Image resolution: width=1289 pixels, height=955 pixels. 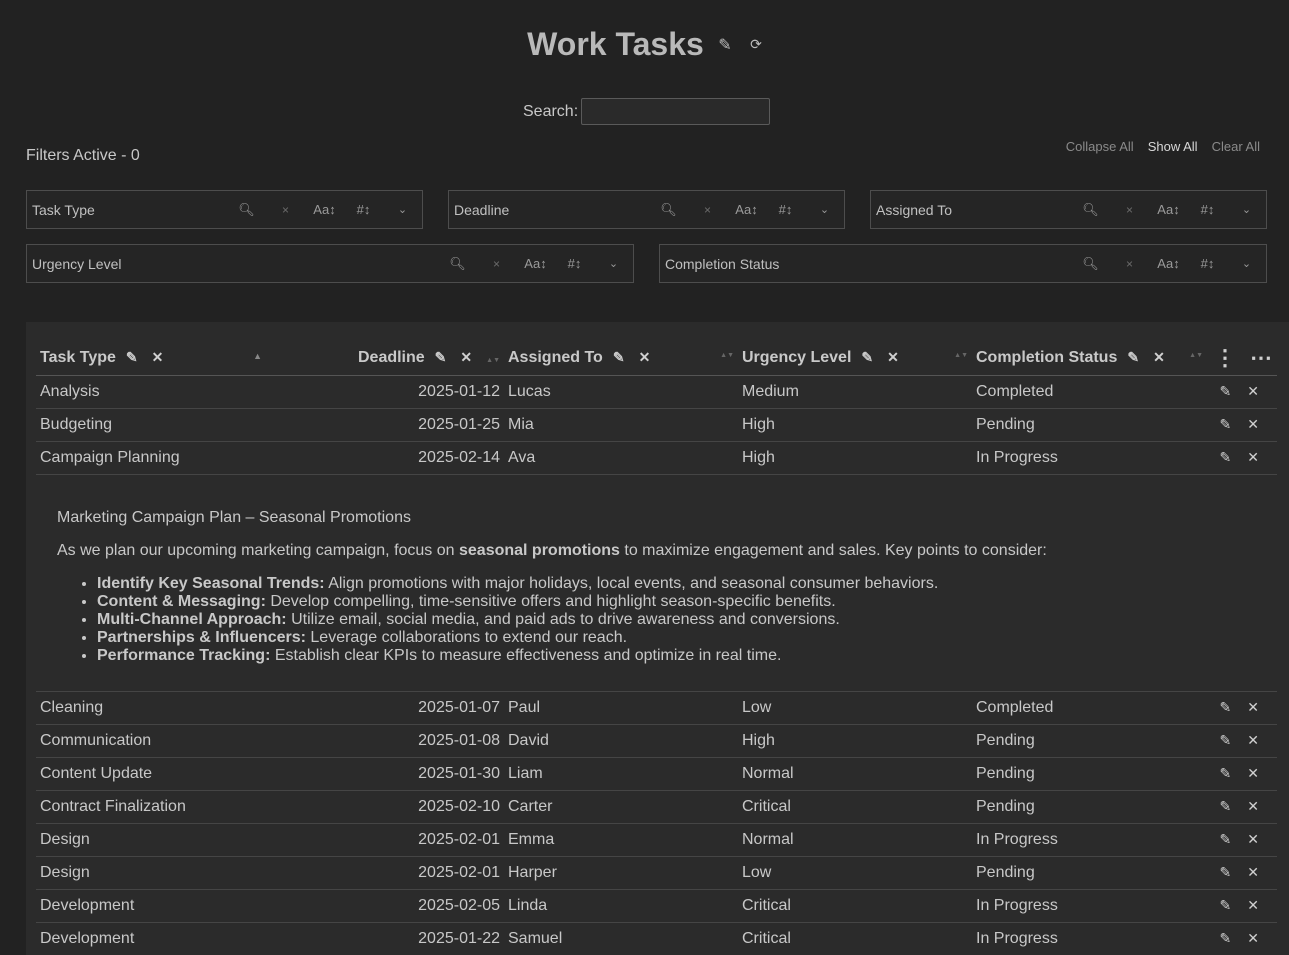 What do you see at coordinates (1089, 873) in the screenshot?
I see `cell-completion-status: Pending` at bounding box center [1089, 873].